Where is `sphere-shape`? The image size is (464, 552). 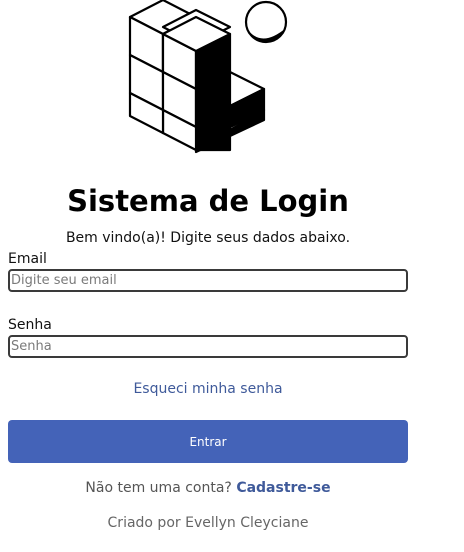 sphere-shape is located at coordinates (266, 22).